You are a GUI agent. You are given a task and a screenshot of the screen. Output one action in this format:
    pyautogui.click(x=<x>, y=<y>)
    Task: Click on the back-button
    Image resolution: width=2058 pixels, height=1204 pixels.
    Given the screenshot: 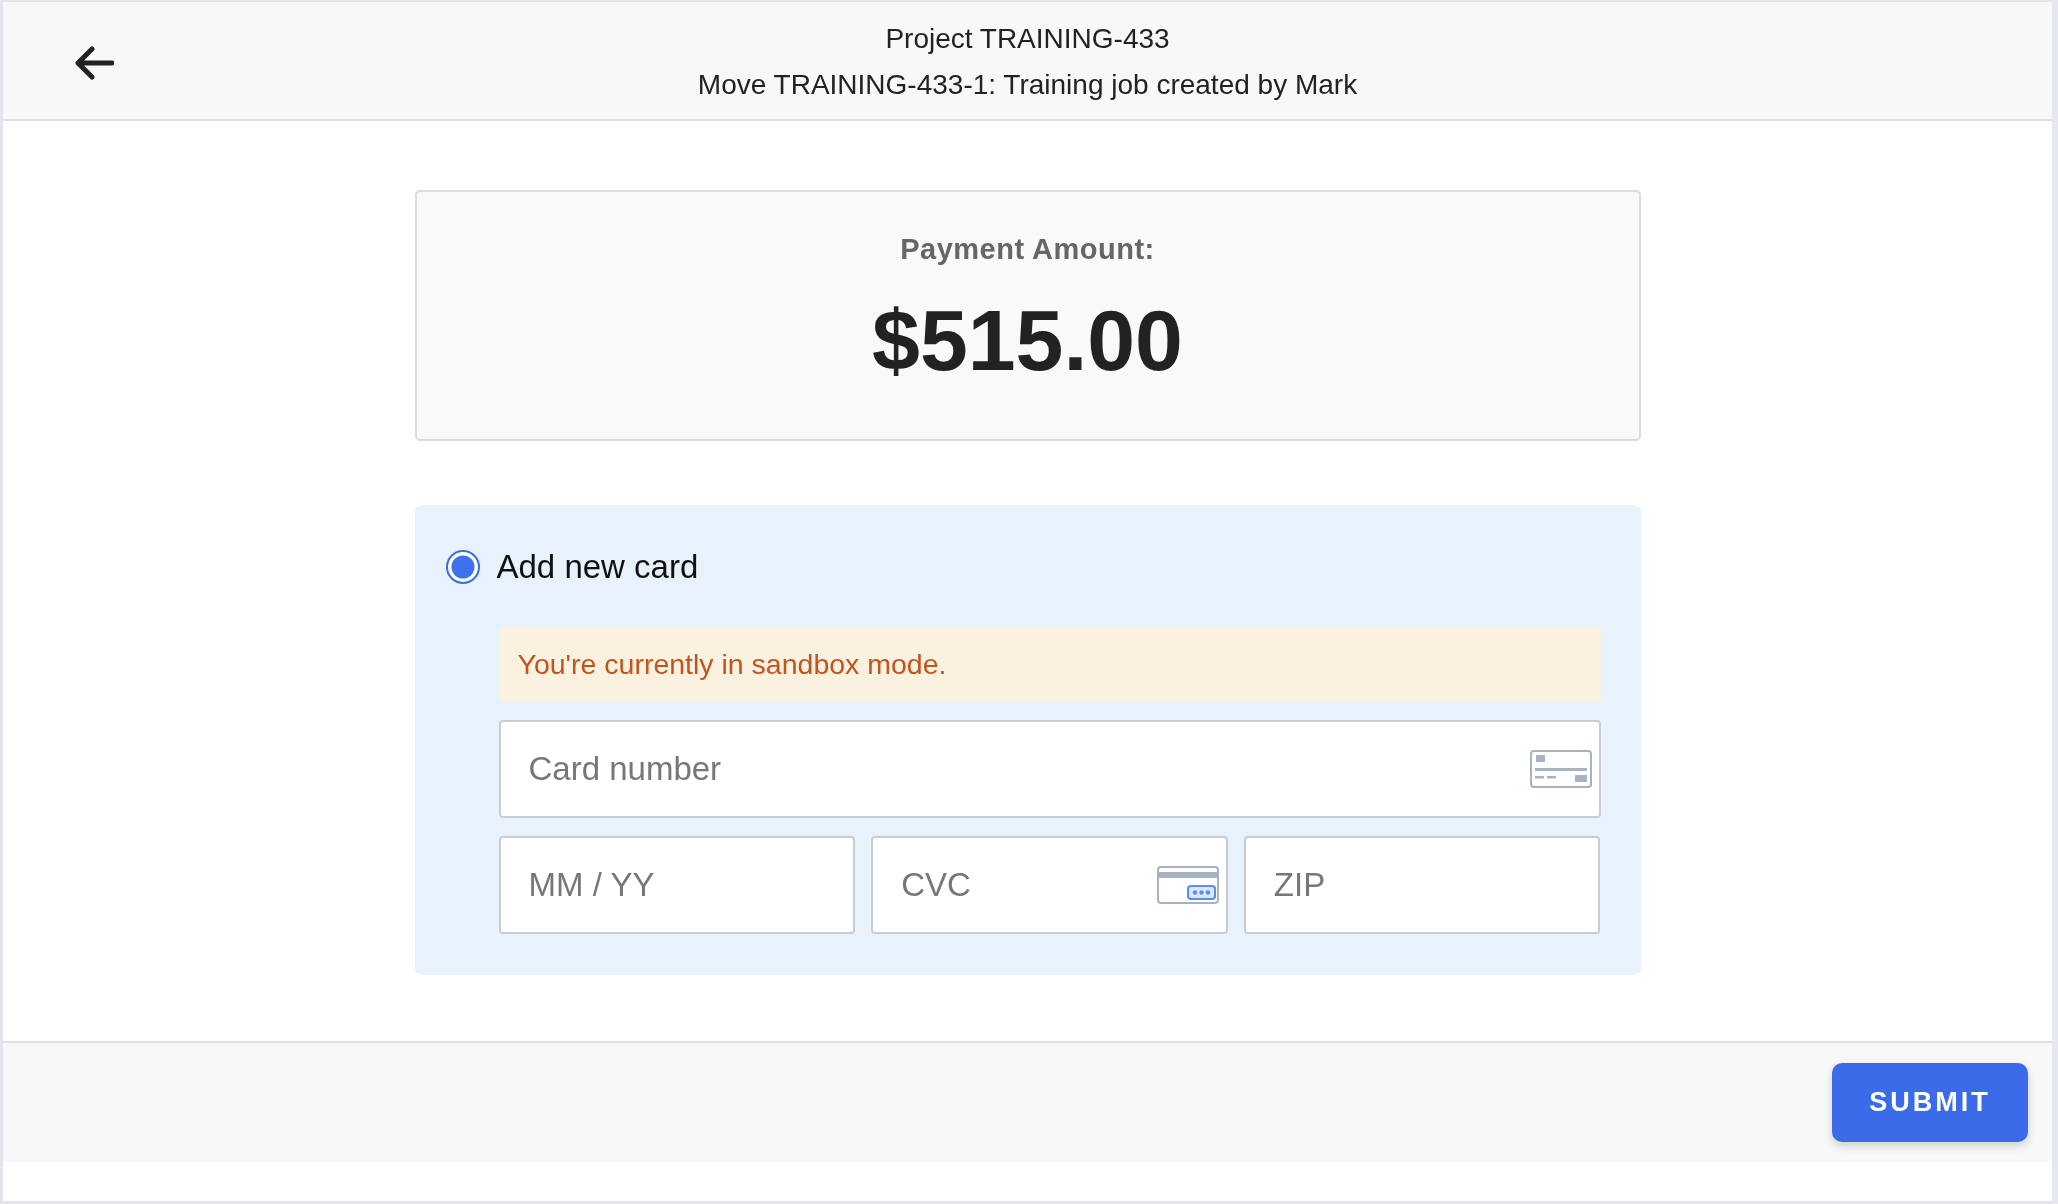 What is the action you would take?
    pyautogui.click(x=94, y=63)
    